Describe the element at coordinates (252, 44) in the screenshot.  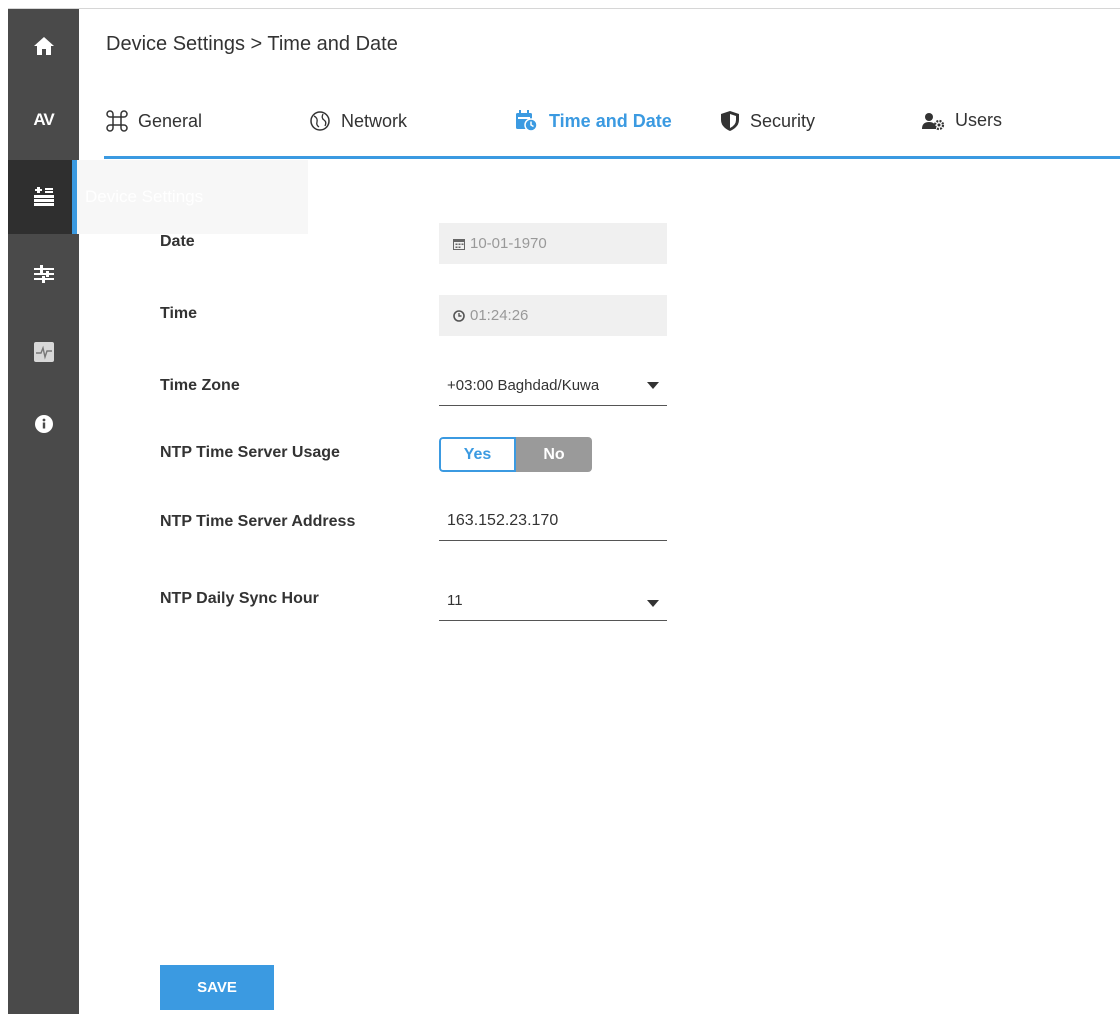
I see `breadcrumb: Device Settings > Time and Date` at that location.